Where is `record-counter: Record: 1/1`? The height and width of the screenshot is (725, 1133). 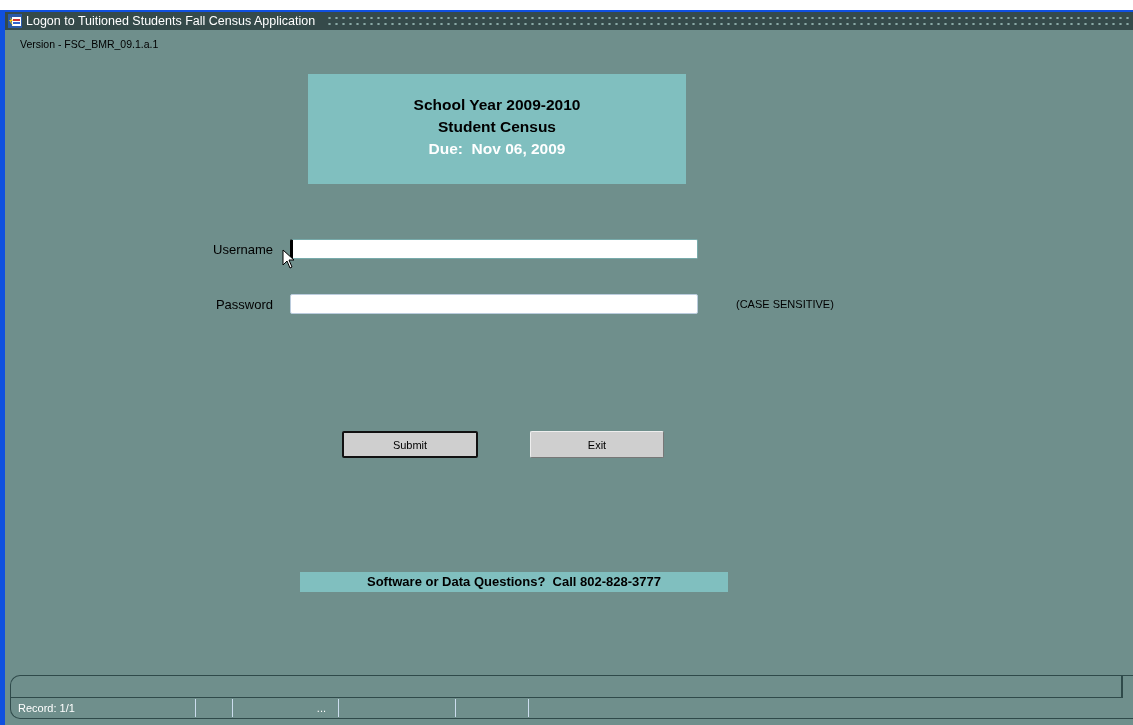
record-counter: Record: 1/1 is located at coordinates (103, 708).